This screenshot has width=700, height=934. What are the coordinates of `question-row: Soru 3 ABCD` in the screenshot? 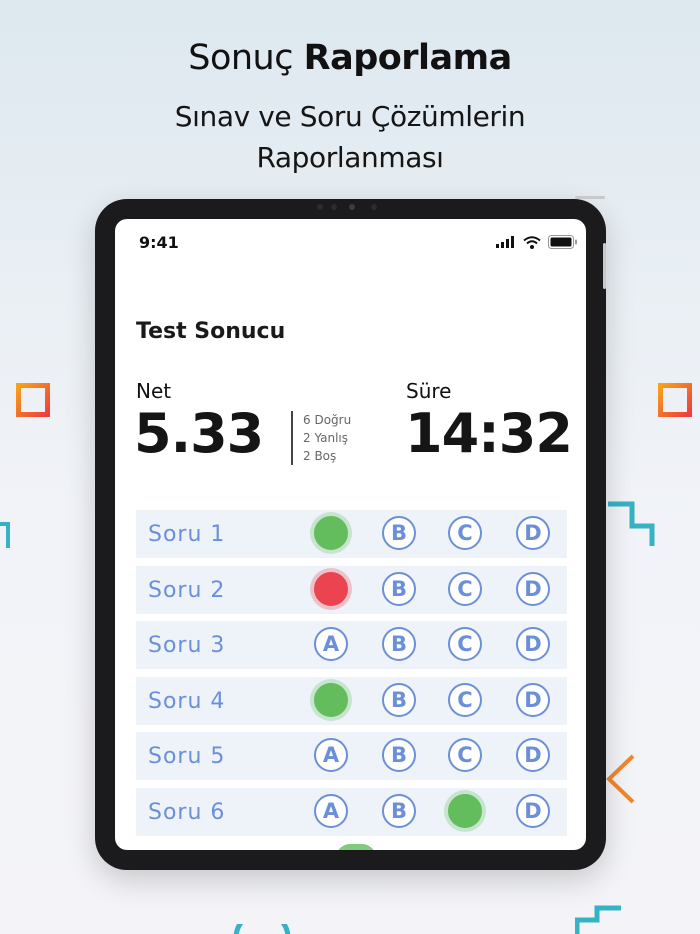 It's located at (351, 645).